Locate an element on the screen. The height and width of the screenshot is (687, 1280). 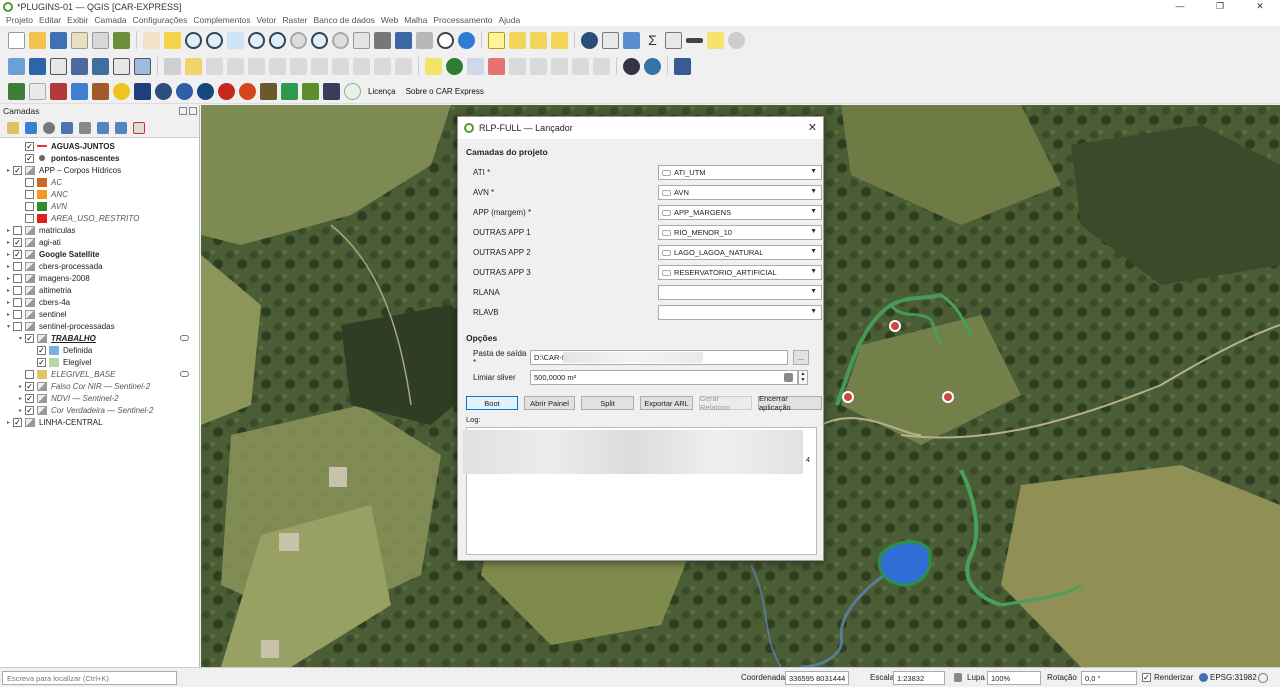
menu-ajuda: Ajuda is located at coordinates (509, 20).